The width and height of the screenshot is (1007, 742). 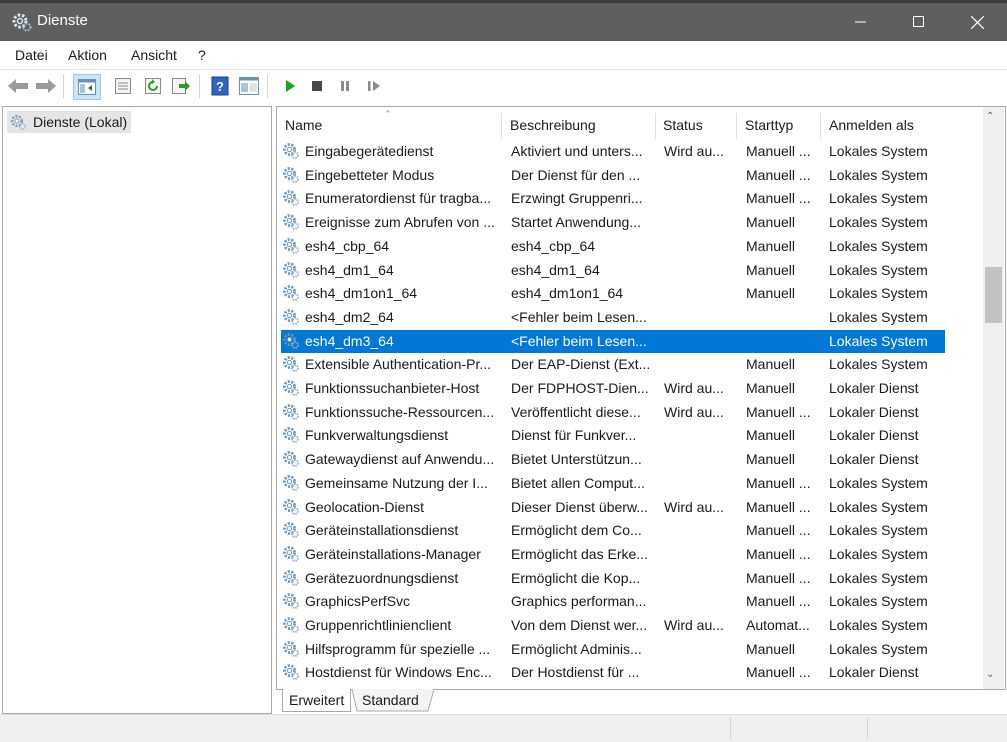 I want to click on console-view-icon, so click(x=249, y=86).